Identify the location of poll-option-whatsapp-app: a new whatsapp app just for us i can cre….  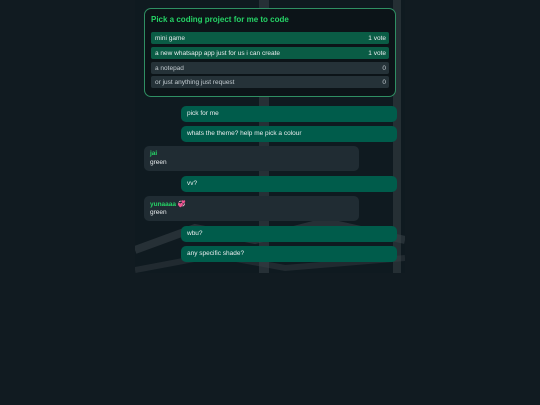
(270, 53).